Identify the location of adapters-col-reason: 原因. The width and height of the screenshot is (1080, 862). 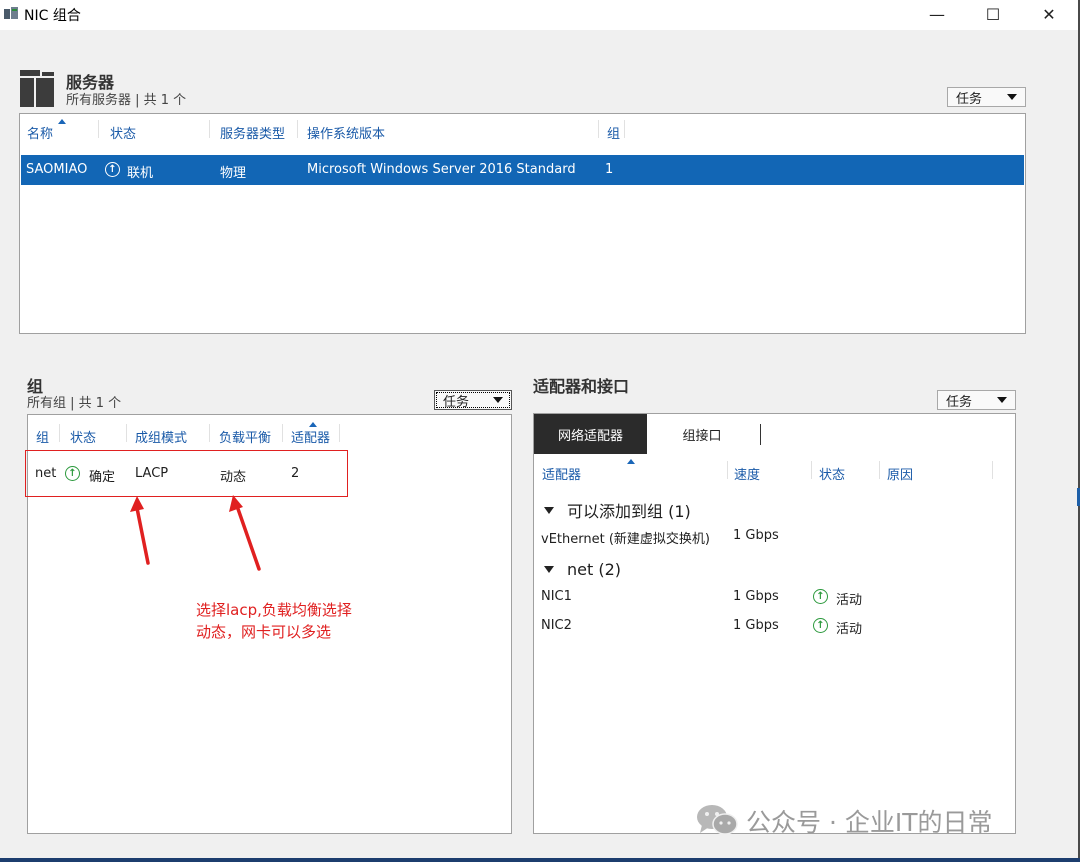
(900, 473).